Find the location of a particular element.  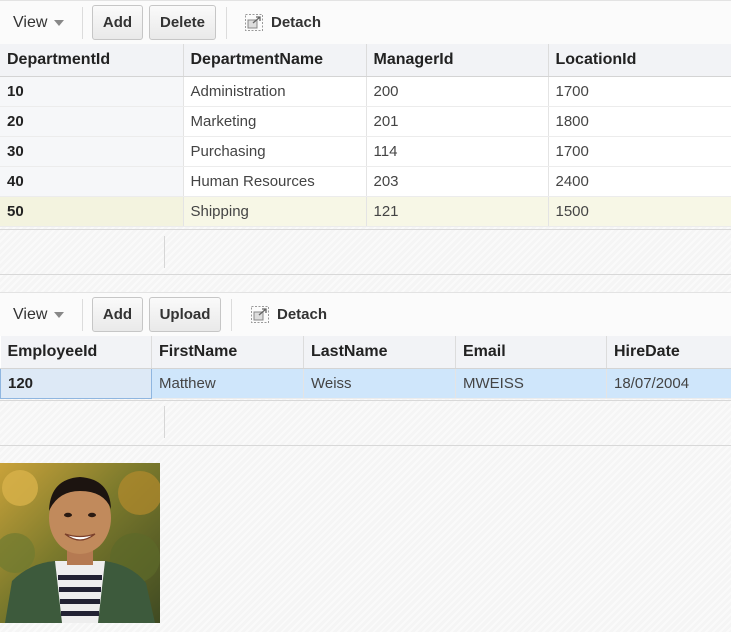

cell-manager-id: 203 is located at coordinates (457, 181).